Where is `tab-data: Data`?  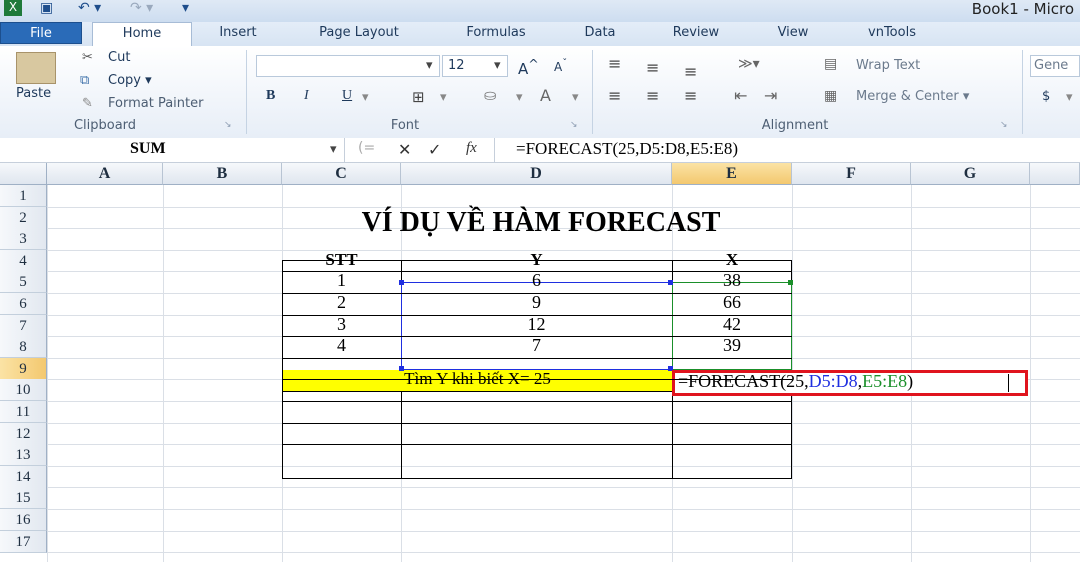 tab-data: Data is located at coordinates (600, 33).